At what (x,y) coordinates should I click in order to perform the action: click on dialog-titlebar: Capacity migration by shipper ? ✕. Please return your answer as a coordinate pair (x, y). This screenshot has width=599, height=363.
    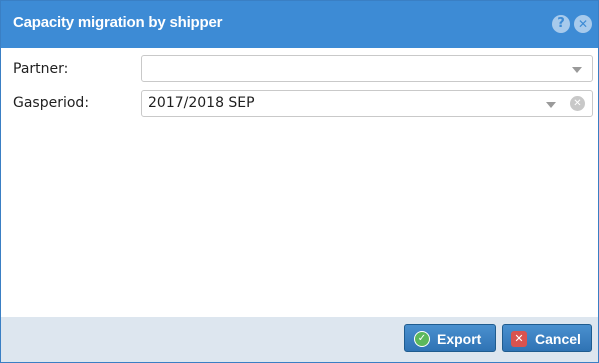
    Looking at the image, I should click on (299, 24).